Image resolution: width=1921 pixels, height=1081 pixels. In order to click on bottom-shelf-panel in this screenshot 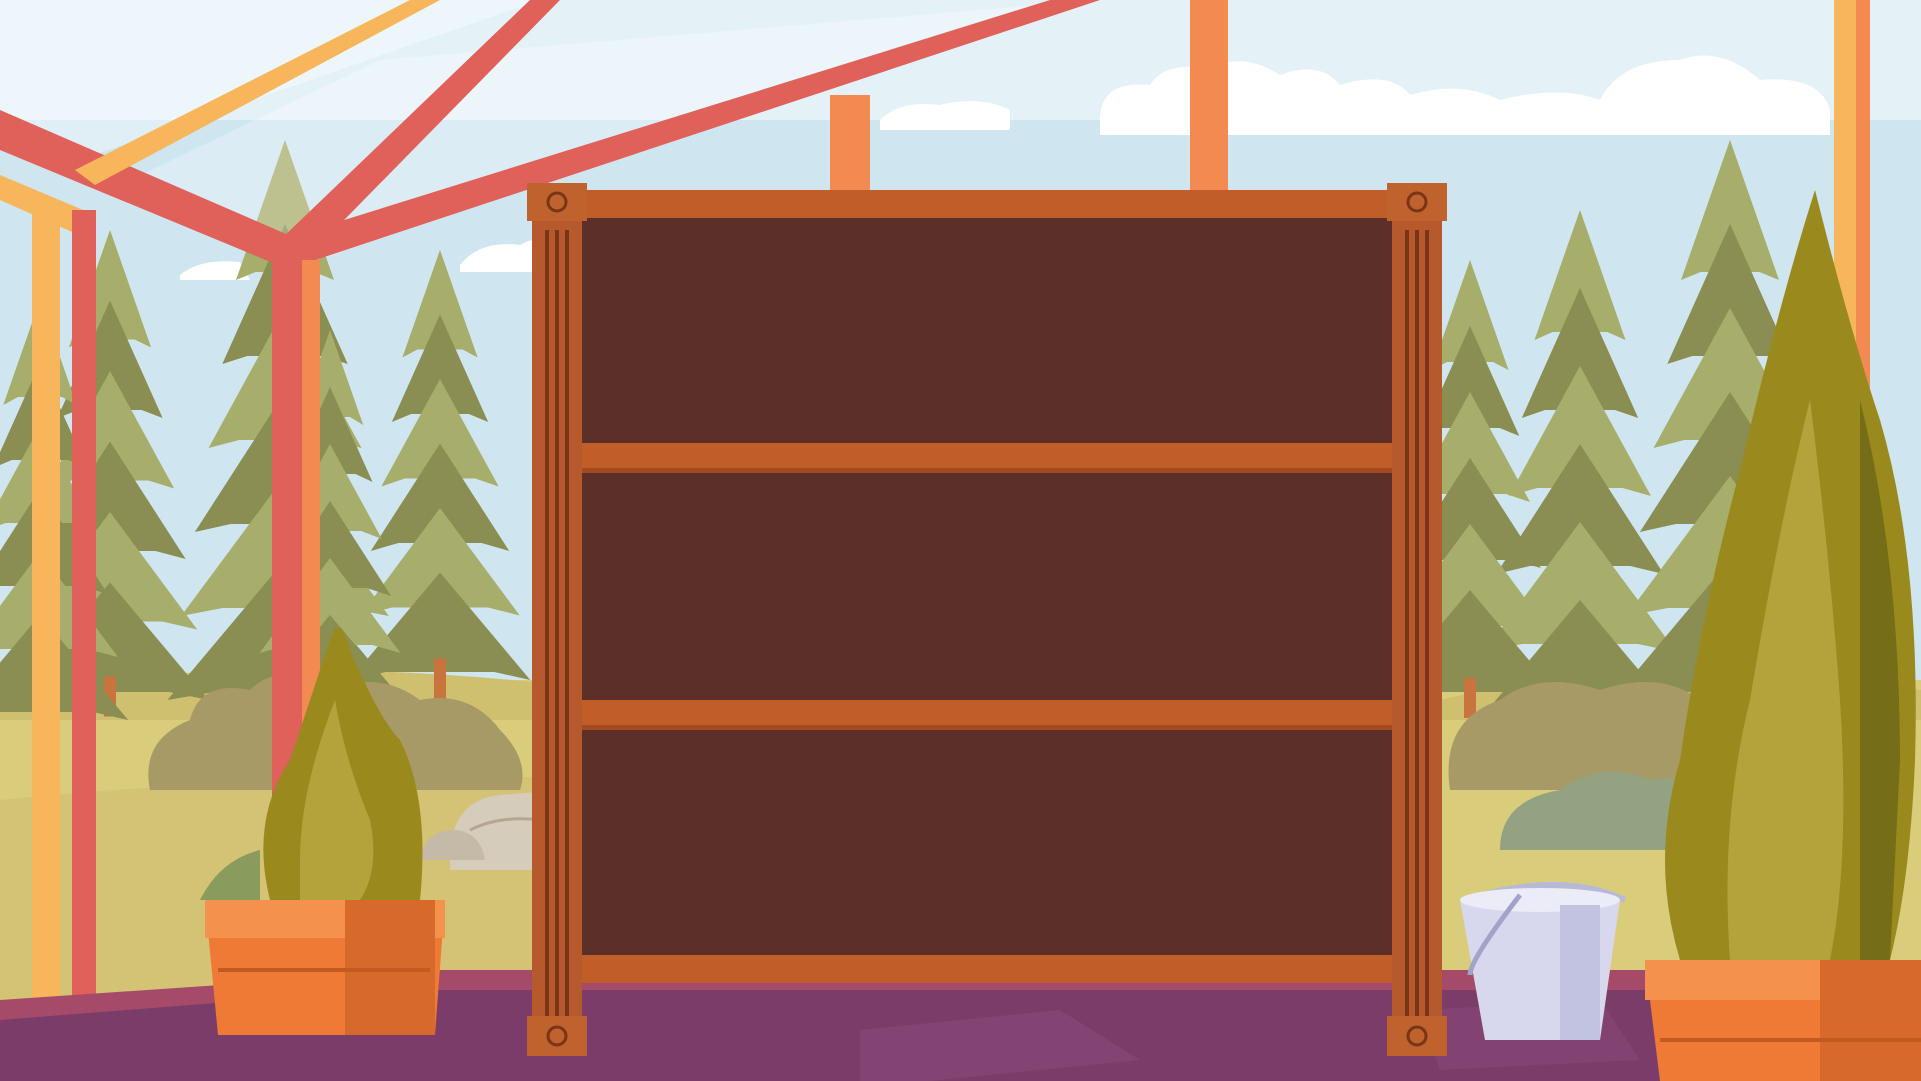, I will do `click(987, 842)`.